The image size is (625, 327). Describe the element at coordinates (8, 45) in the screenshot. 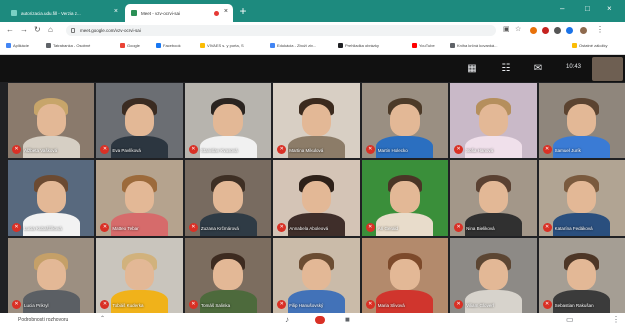

I see `apps-icon` at that location.